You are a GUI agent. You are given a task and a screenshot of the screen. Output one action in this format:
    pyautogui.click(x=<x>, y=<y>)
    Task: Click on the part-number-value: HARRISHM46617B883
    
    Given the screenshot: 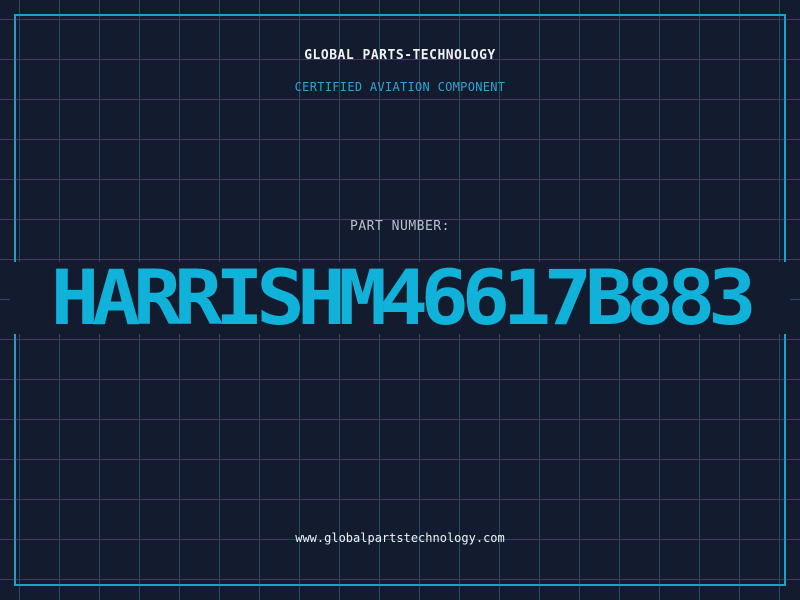 What is the action you would take?
    pyautogui.click(x=403, y=297)
    